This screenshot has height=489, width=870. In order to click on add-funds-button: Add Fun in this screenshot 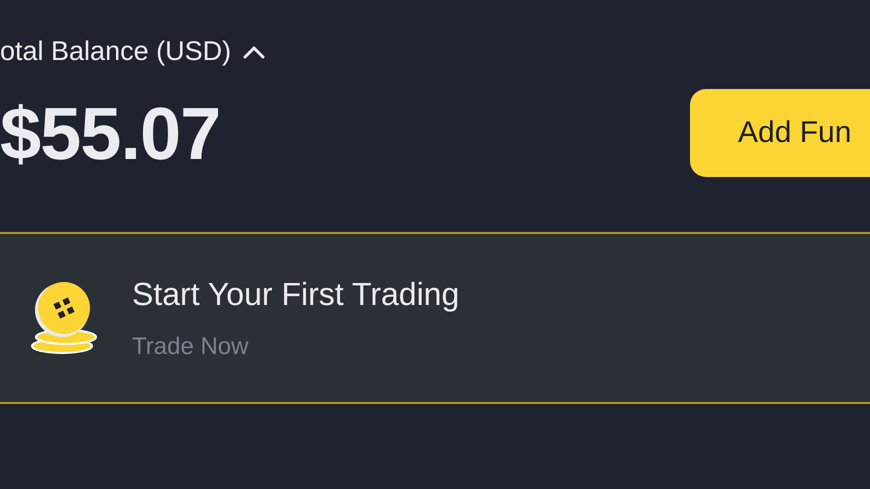, I will do `click(780, 133)`.